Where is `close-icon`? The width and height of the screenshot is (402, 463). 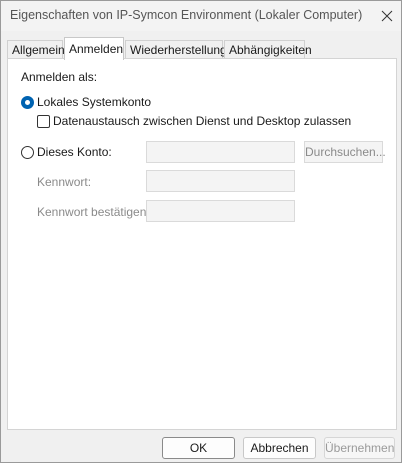 close-icon is located at coordinates (387, 16).